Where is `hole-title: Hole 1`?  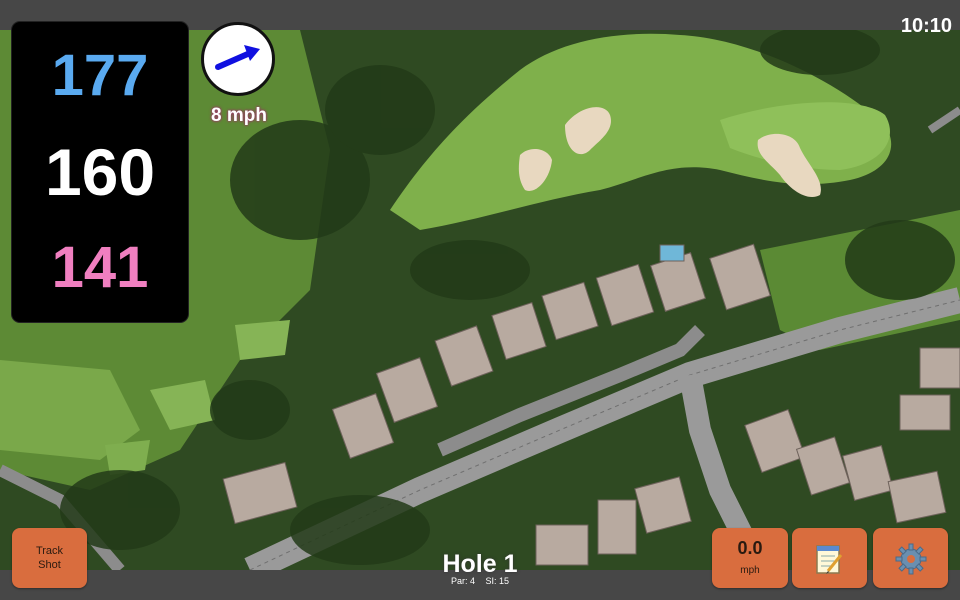 hole-title: Hole 1 is located at coordinates (480, 564).